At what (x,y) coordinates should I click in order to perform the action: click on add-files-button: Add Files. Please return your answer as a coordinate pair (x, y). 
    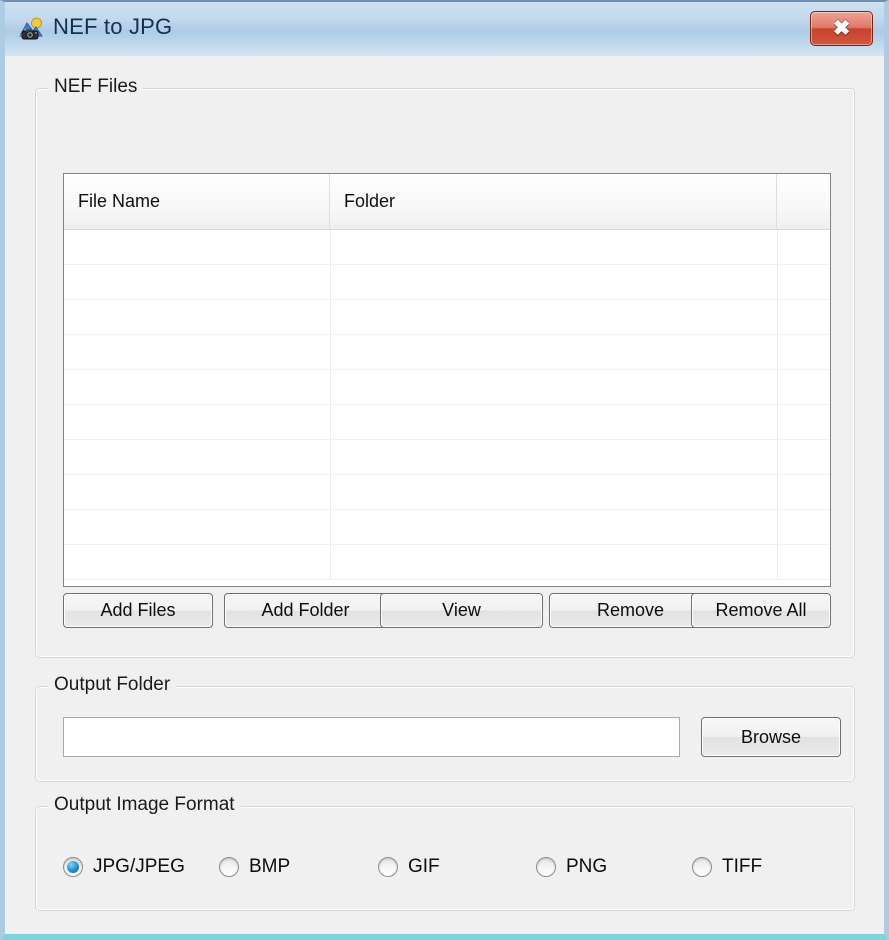
    Looking at the image, I should click on (138, 610).